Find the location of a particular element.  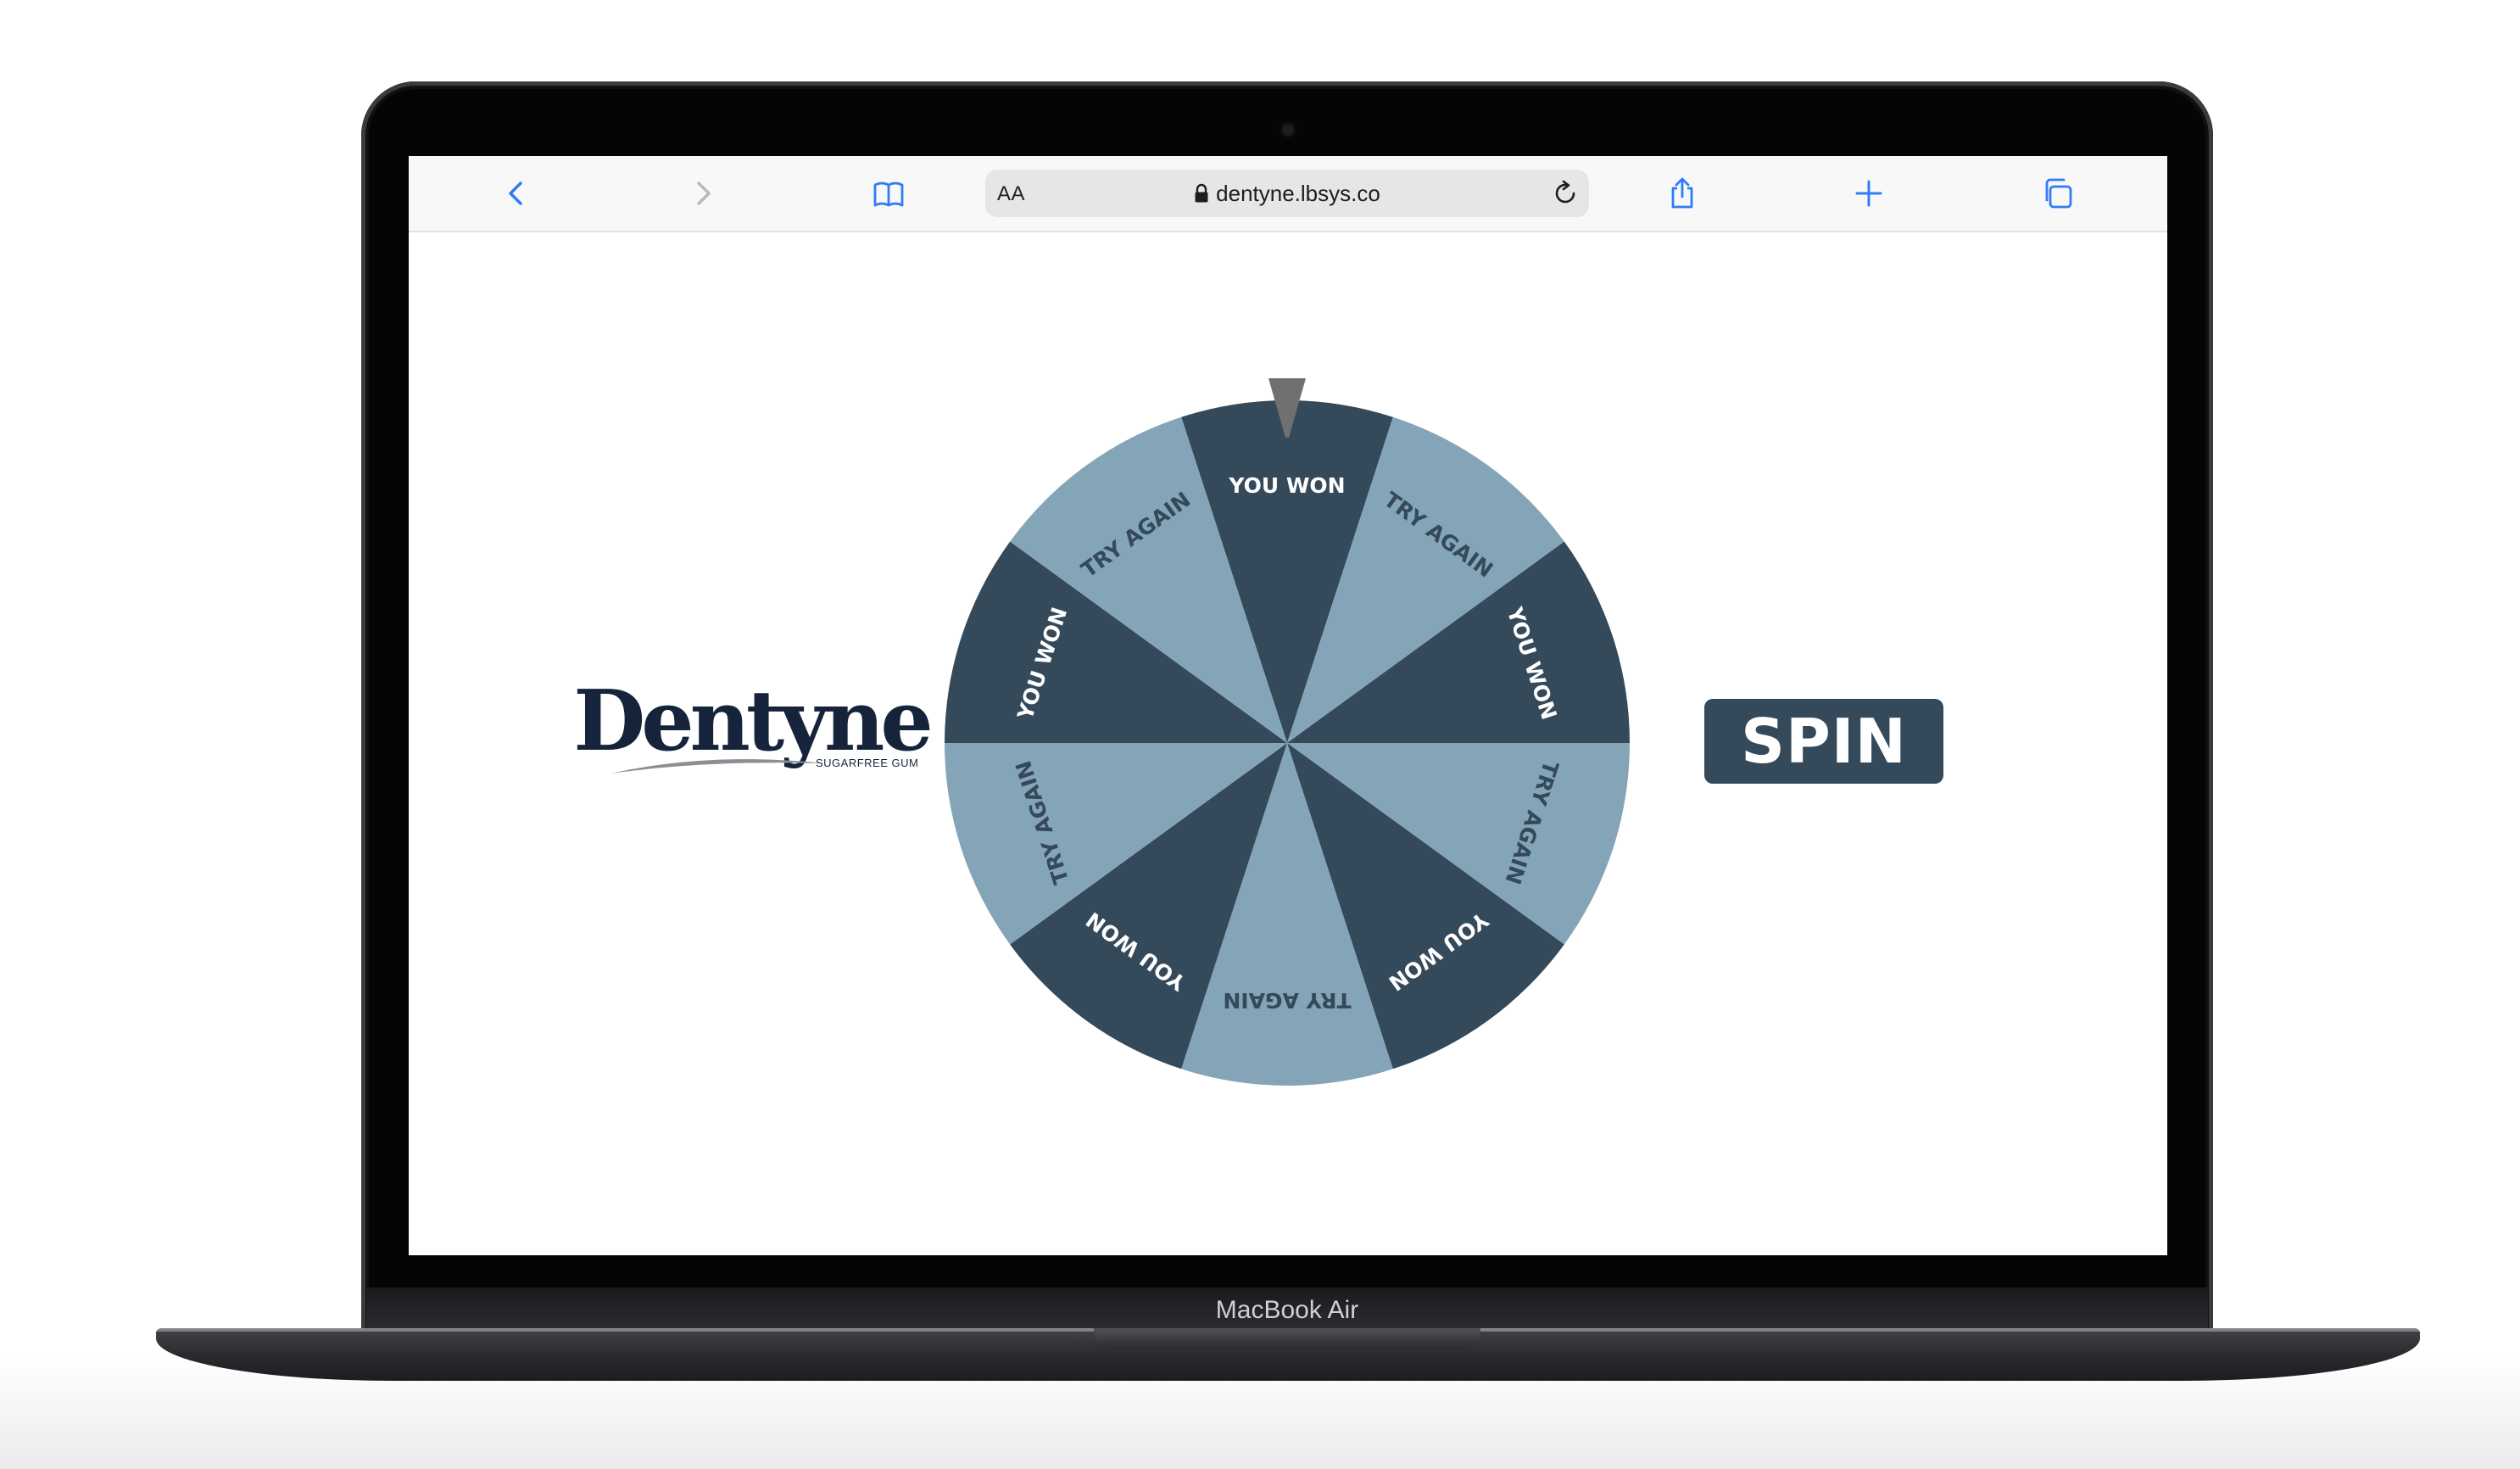

share-icon is located at coordinates (1682, 193).